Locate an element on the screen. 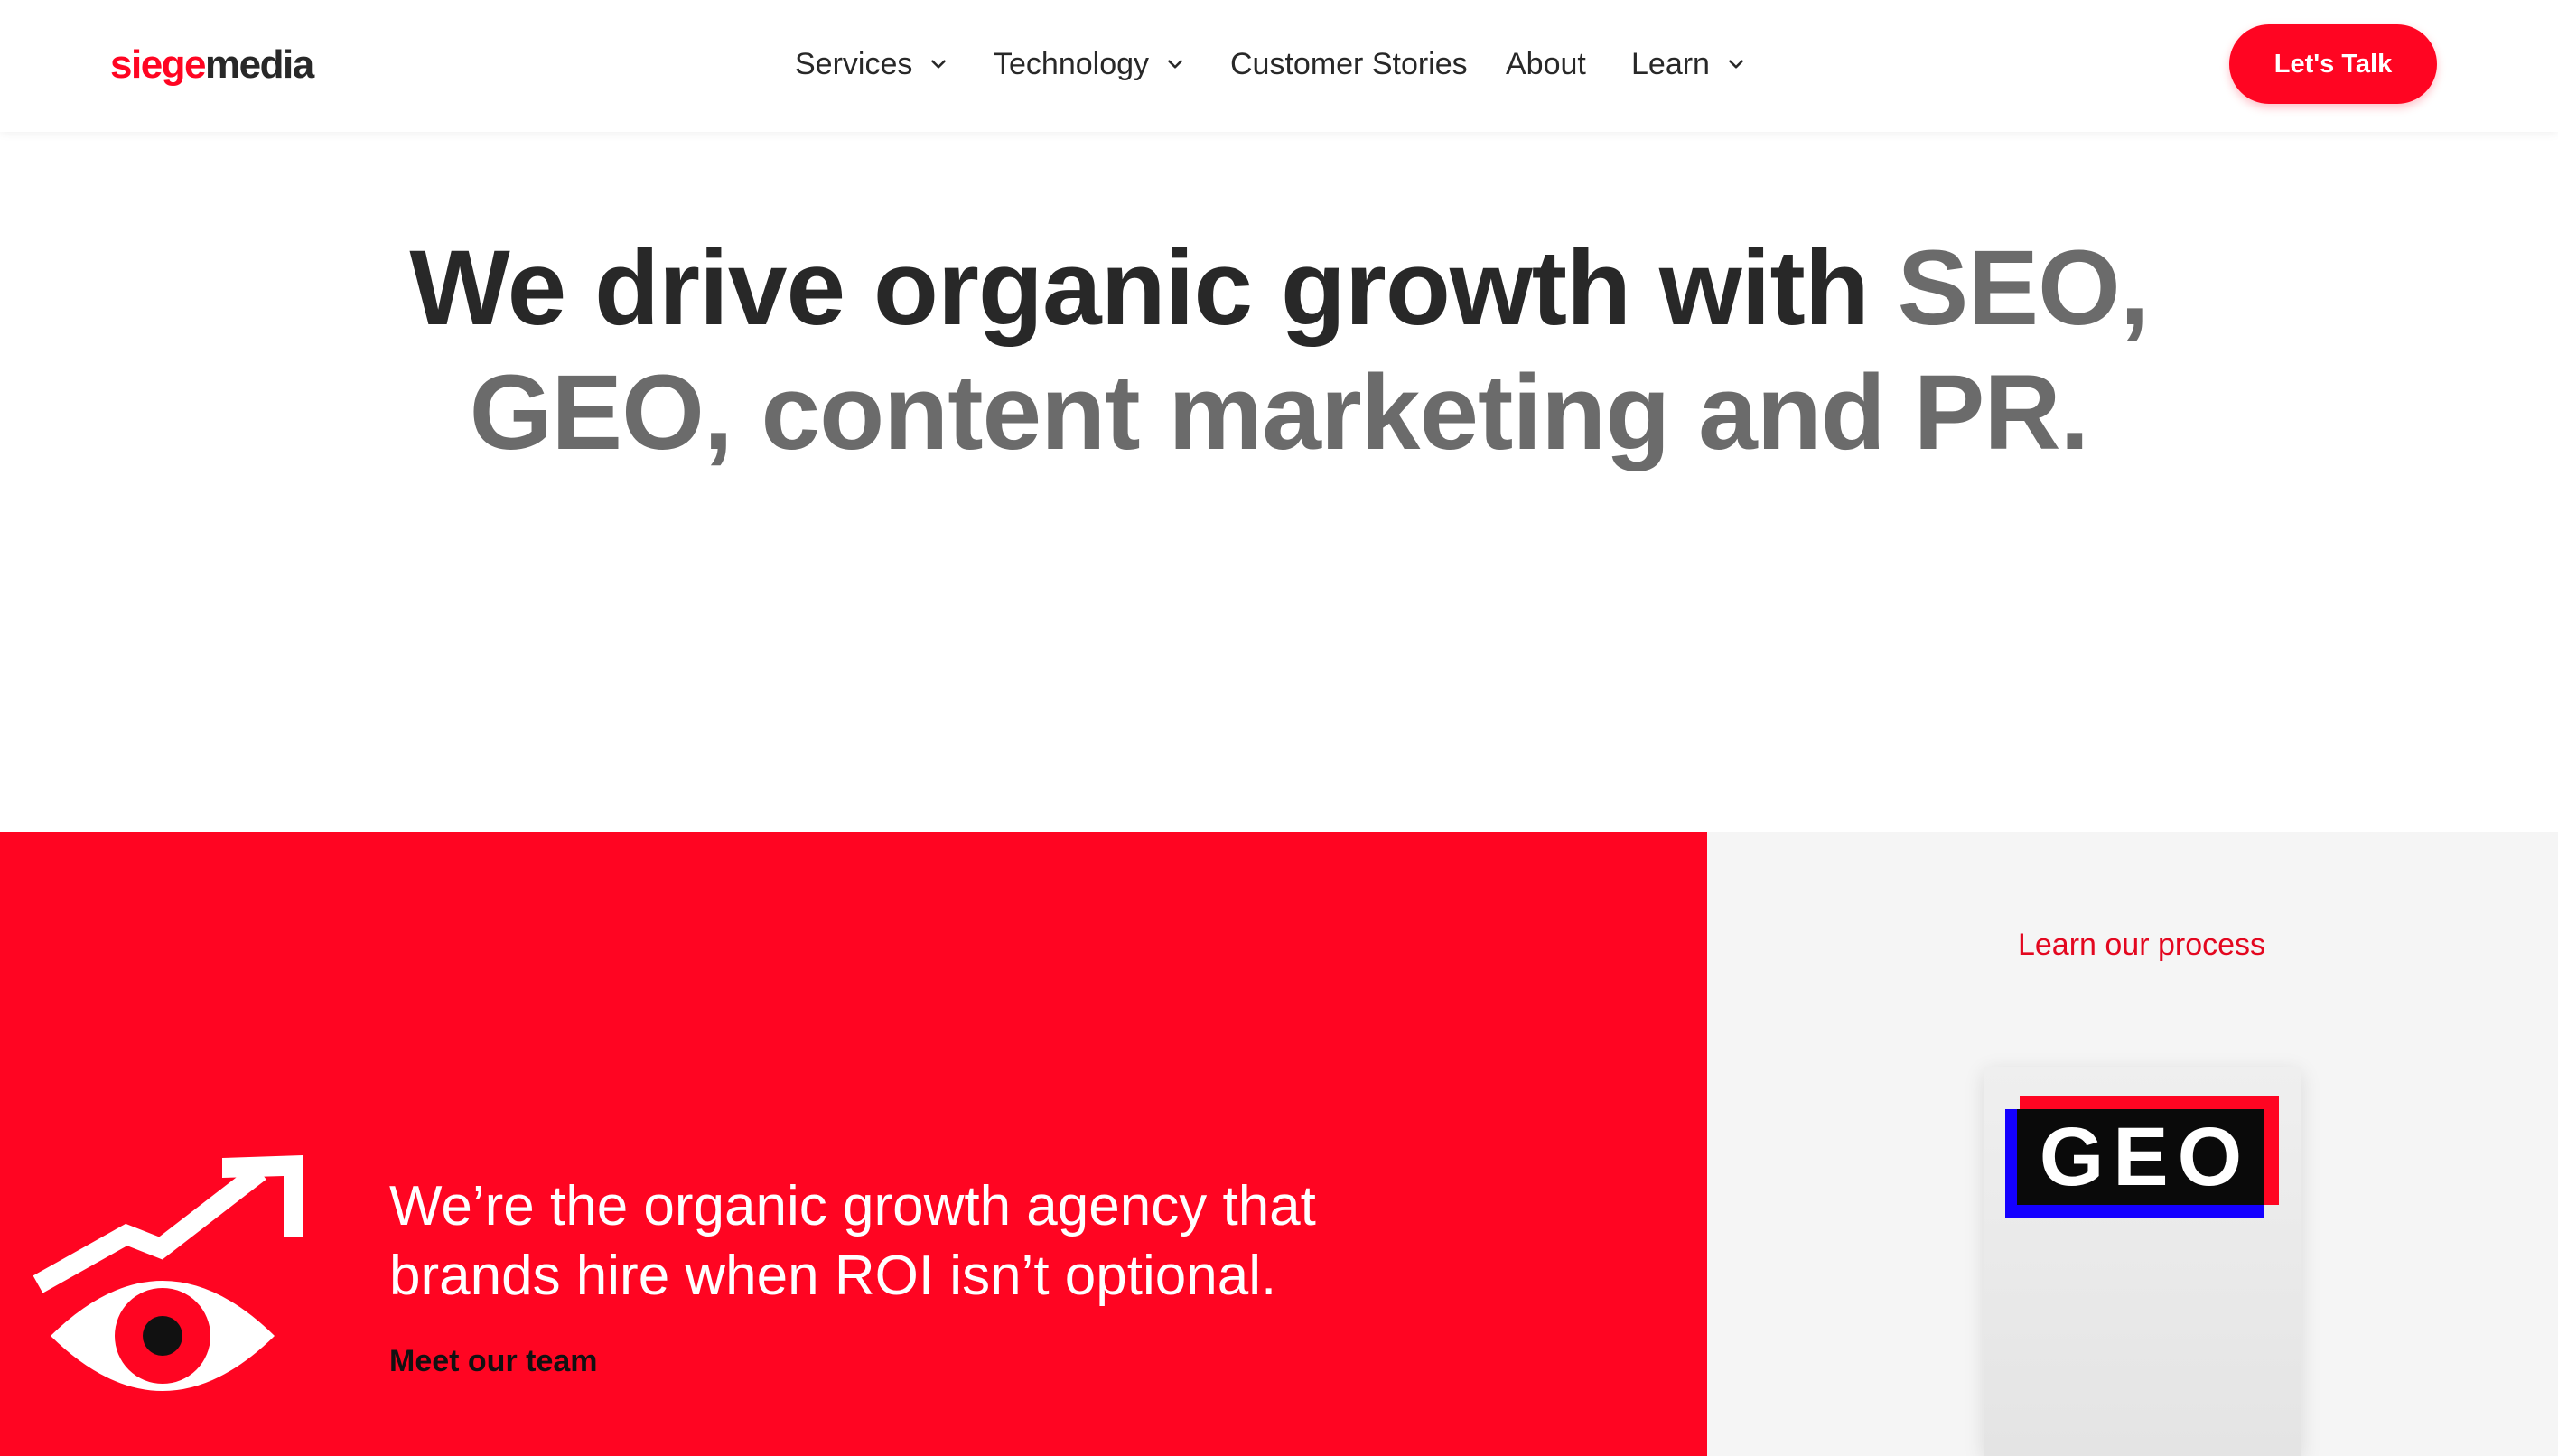  siegemedia-logo: siegemedia is located at coordinates (212, 65).